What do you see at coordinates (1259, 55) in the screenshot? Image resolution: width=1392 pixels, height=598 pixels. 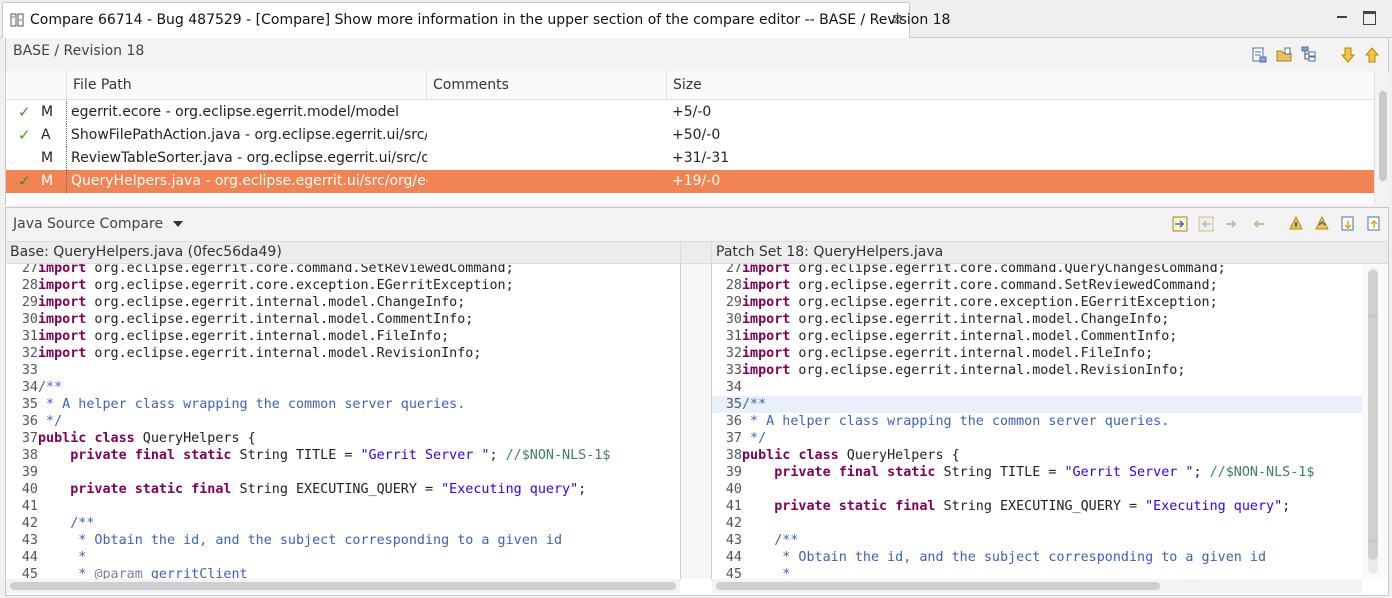 I see `show-file-icon` at bounding box center [1259, 55].